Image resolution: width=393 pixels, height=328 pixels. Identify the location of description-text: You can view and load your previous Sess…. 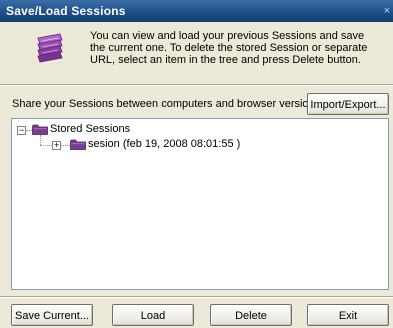
(229, 48).